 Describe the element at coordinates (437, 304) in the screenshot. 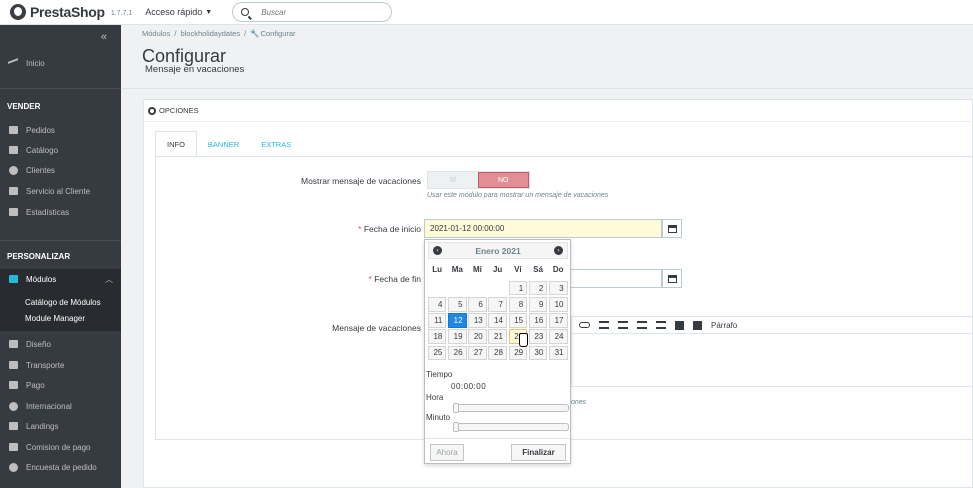

I see `calendar-day: 4` at that location.